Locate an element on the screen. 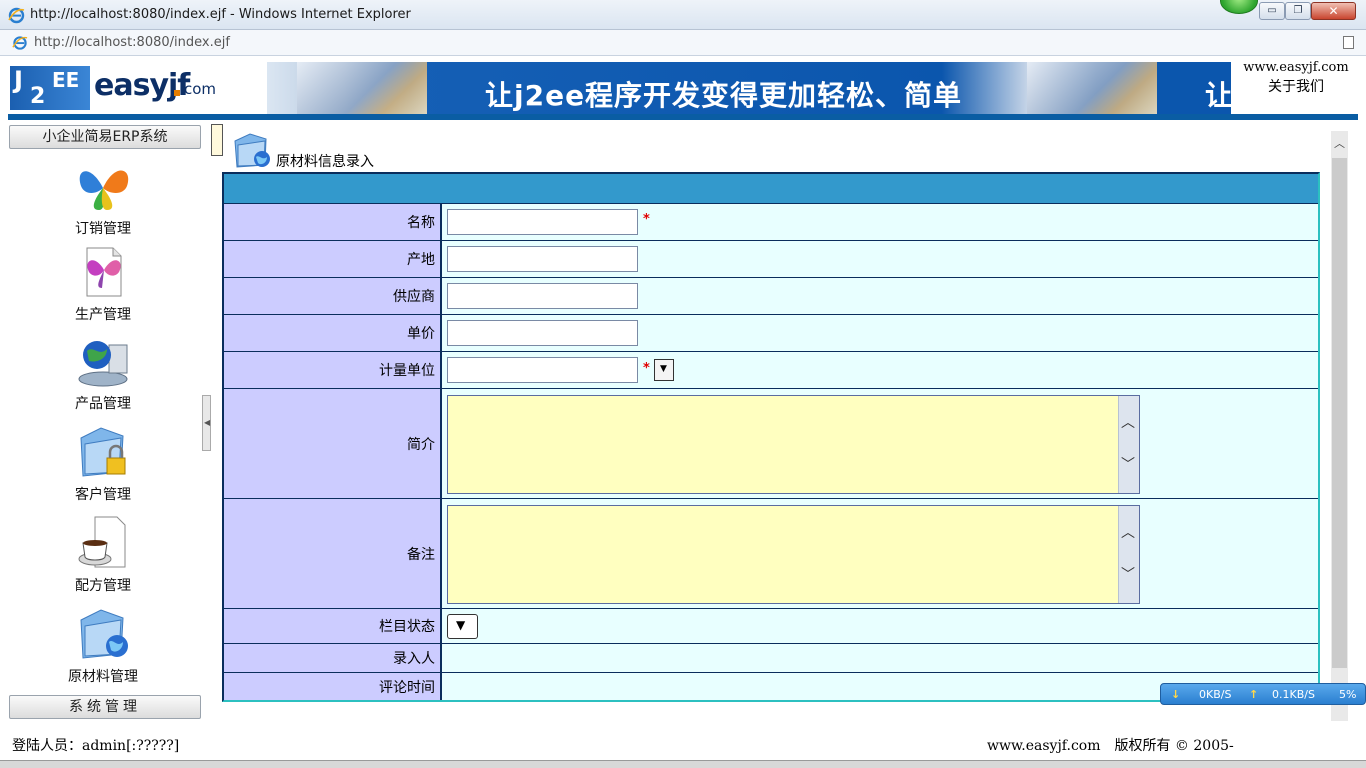 This screenshot has width=1366, height=768. minimize-button: ▭ is located at coordinates (1272, 11).